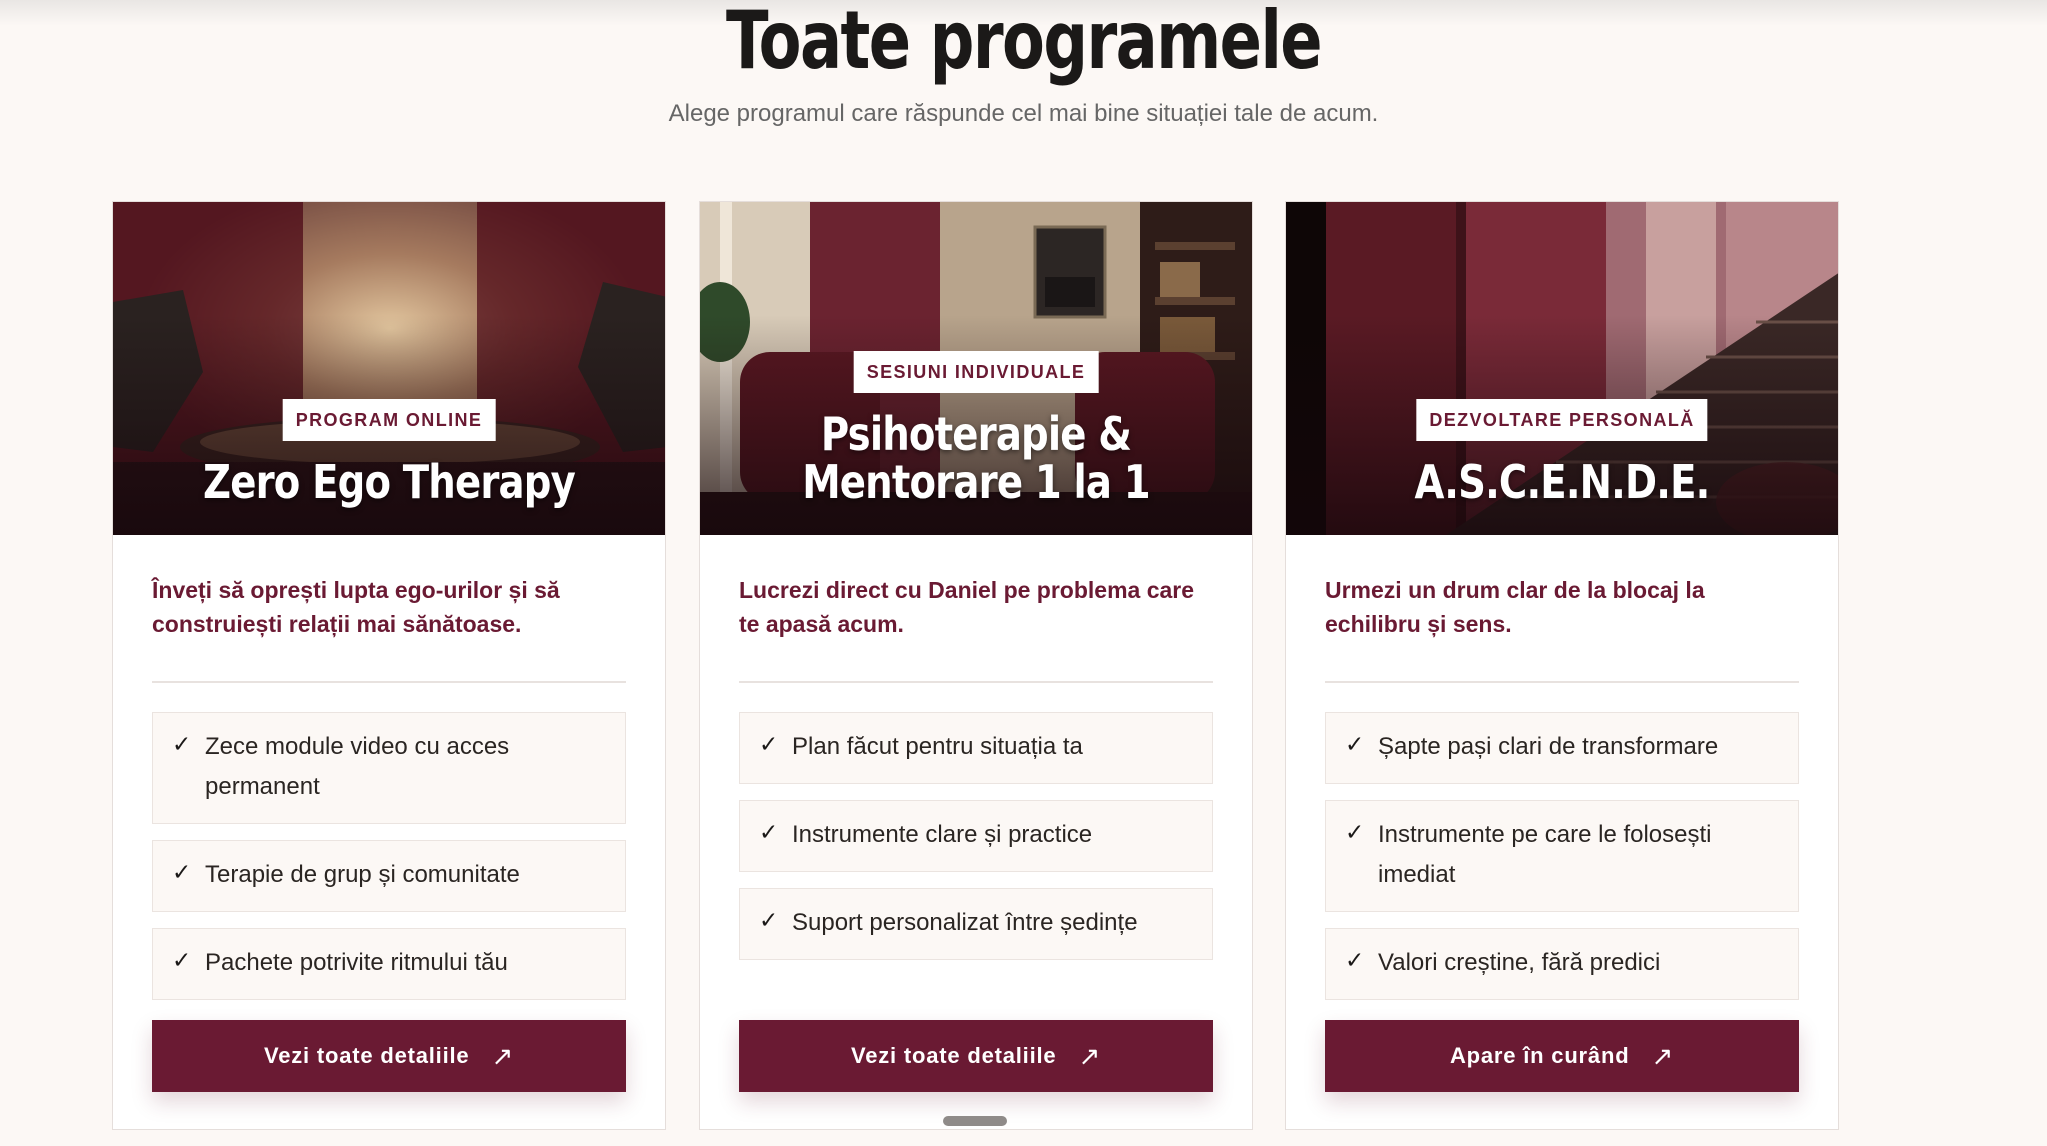  I want to click on feature-text: Suport personalizat între ședințe, so click(965, 922).